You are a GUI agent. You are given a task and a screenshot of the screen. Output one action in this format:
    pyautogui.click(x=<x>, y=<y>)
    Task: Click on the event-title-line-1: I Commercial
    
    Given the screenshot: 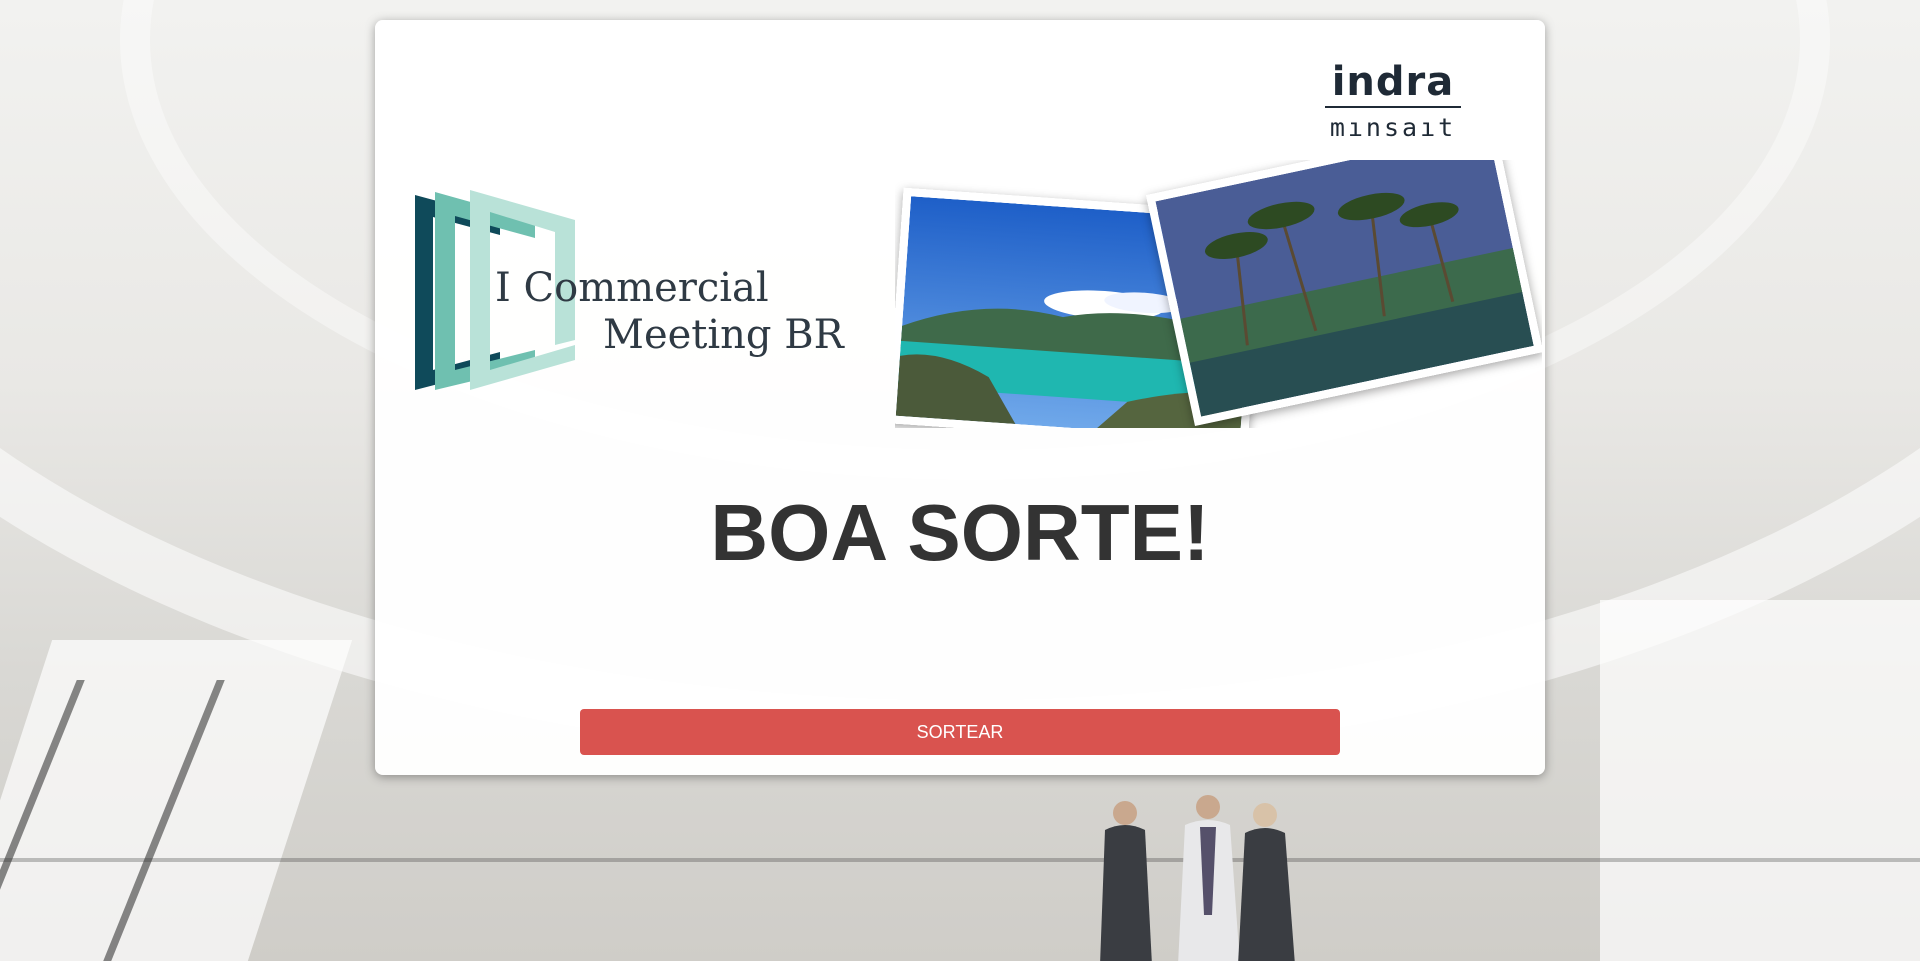 What is the action you would take?
    pyautogui.click(x=632, y=288)
    